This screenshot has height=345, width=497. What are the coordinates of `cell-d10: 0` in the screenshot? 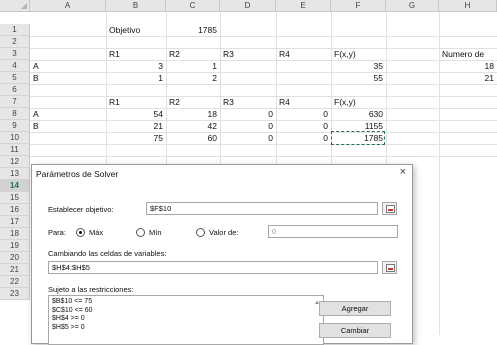 It's located at (248, 138).